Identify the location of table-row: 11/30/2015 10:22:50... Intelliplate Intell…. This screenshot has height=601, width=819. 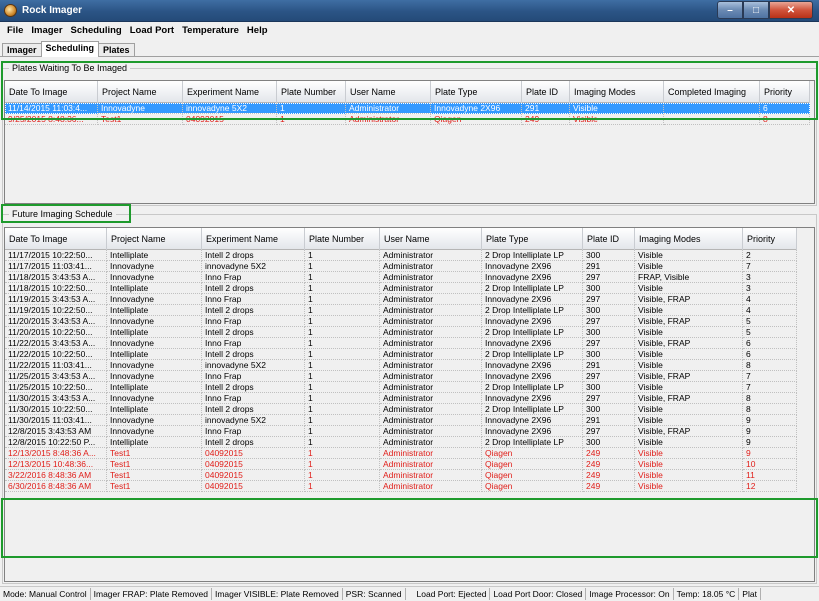
(401, 409).